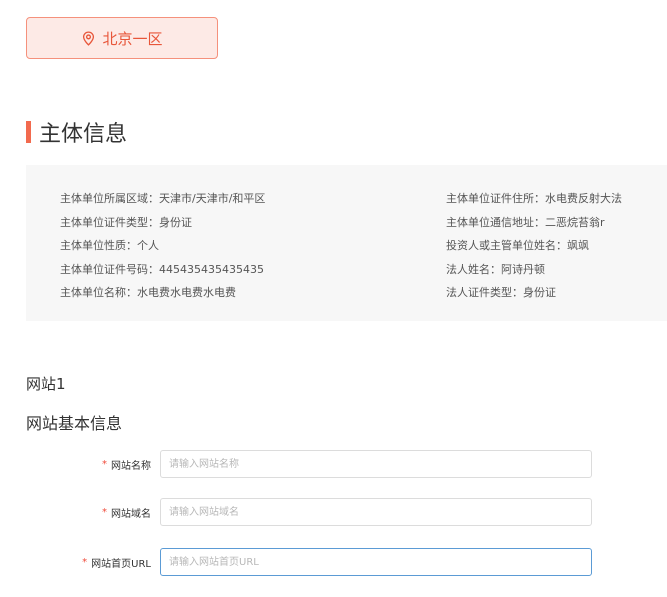 Image resolution: width=667 pixels, height=597 pixels. I want to click on website-basic-info-title: 网站基本信息, so click(74, 423).